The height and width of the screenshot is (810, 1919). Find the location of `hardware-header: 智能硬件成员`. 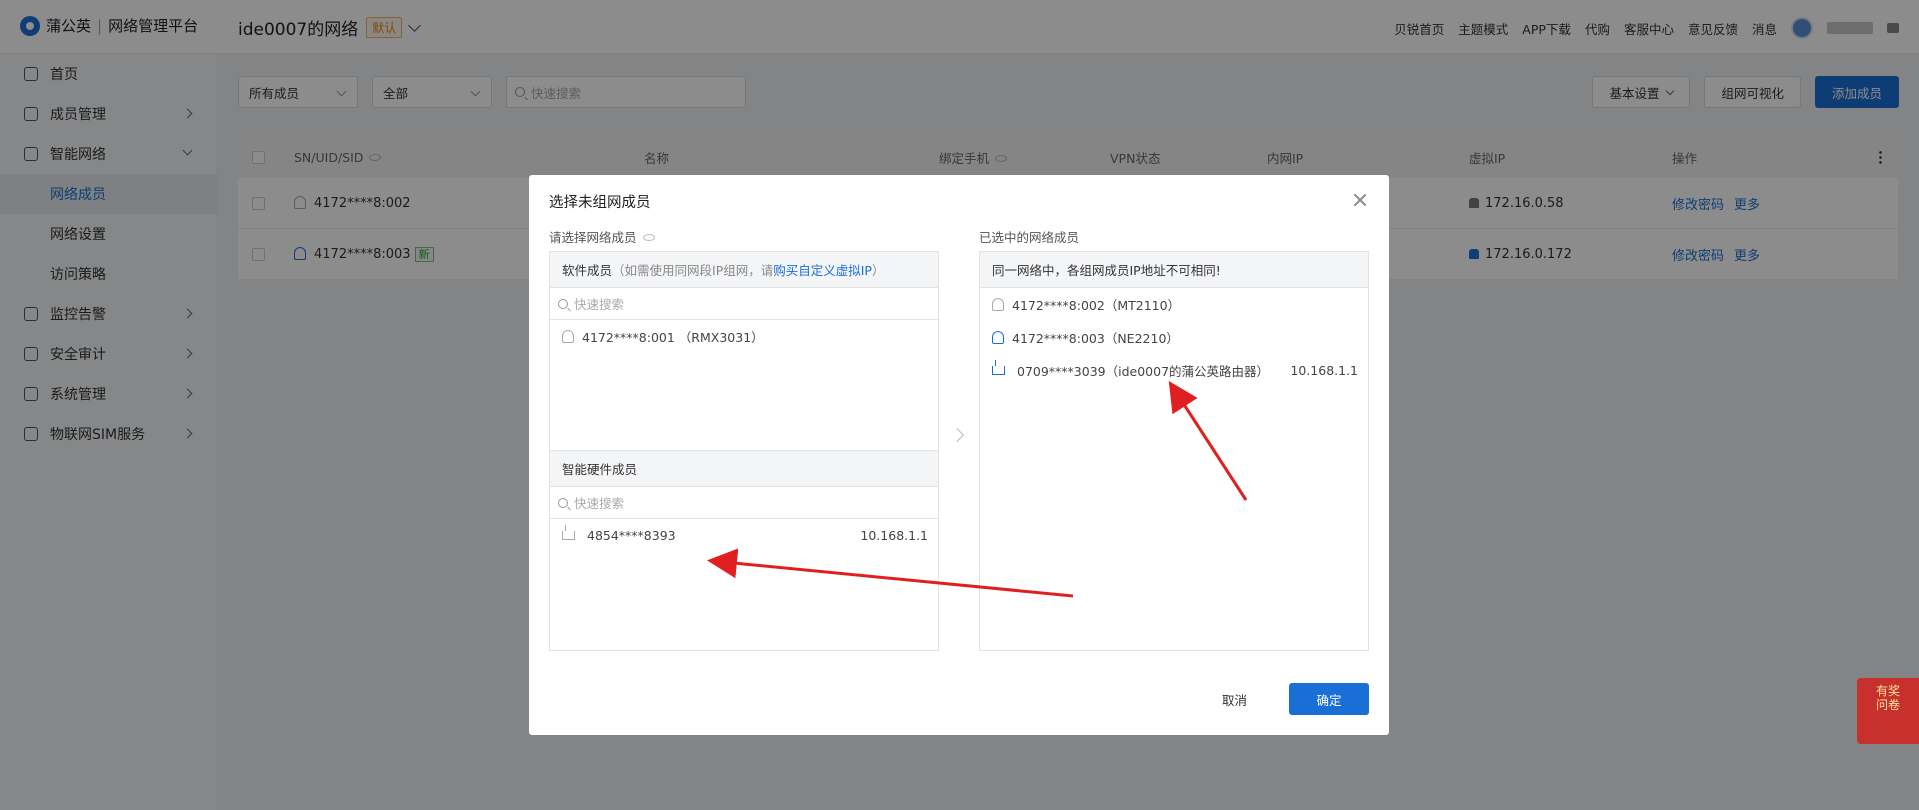

hardware-header: 智能硬件成员 is located at coordinates (744, 469).